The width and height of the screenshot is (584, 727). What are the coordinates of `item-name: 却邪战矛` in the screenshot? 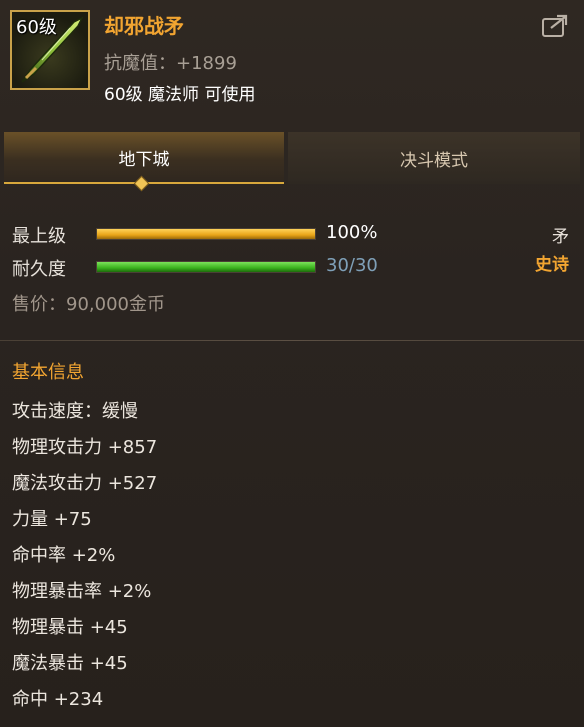 It's located at (144, 26).